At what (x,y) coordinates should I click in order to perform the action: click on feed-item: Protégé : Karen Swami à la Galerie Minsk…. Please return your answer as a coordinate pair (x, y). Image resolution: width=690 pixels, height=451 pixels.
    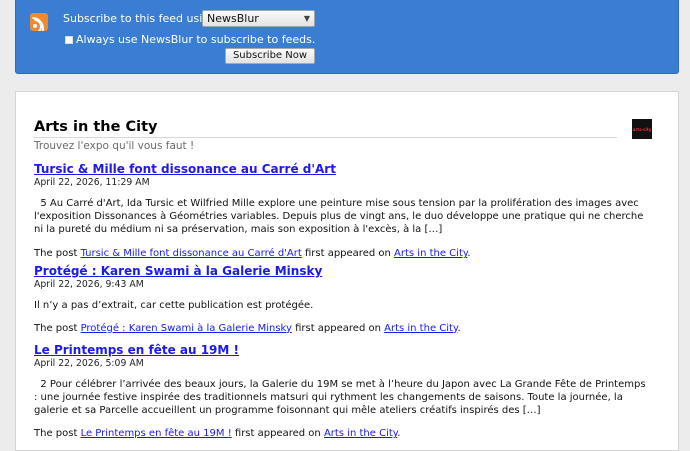
    Looking at the image, I should click on (340, 299).